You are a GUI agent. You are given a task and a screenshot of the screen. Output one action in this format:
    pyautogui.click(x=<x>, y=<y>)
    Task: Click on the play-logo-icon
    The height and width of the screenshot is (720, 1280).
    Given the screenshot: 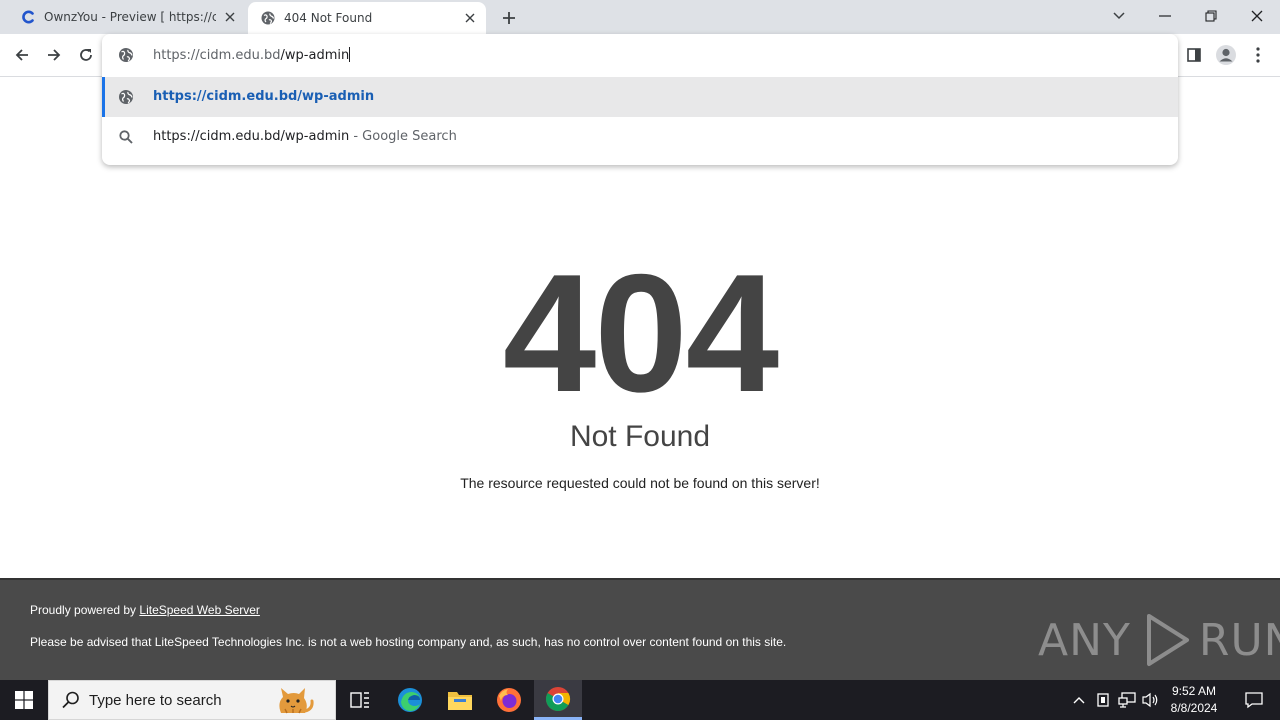 What is the action you would take?
    pyautogui.click(x=1167, y=640)
    